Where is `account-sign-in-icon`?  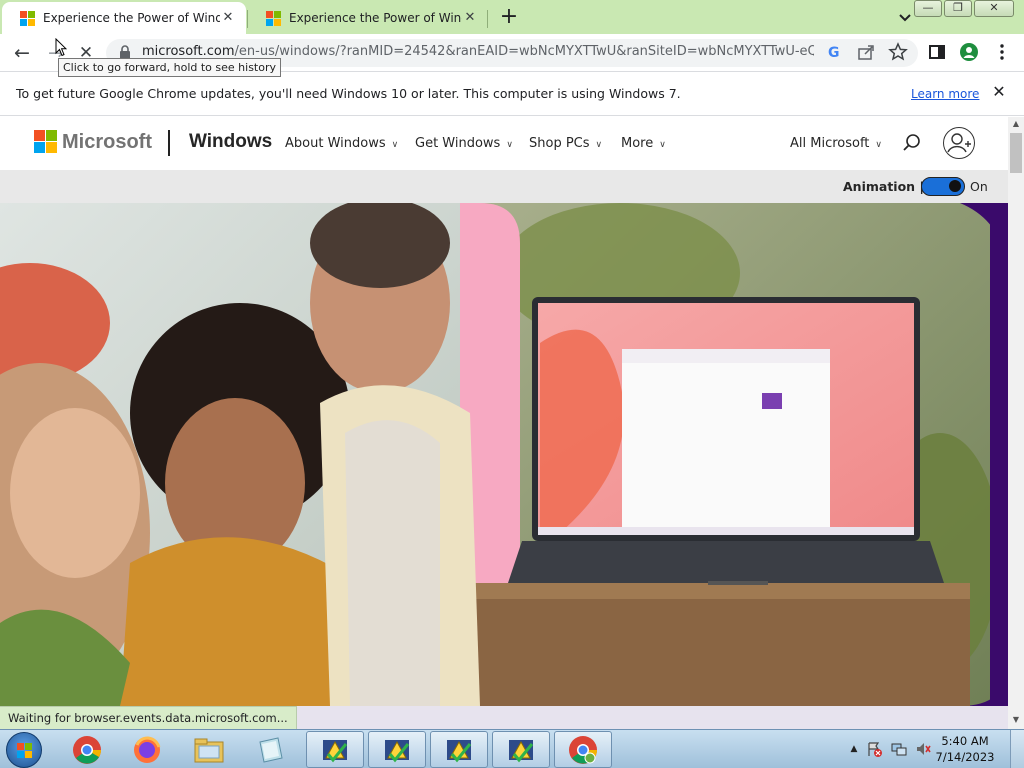 account-sign-in-icon is located at coordinates (959, 143).